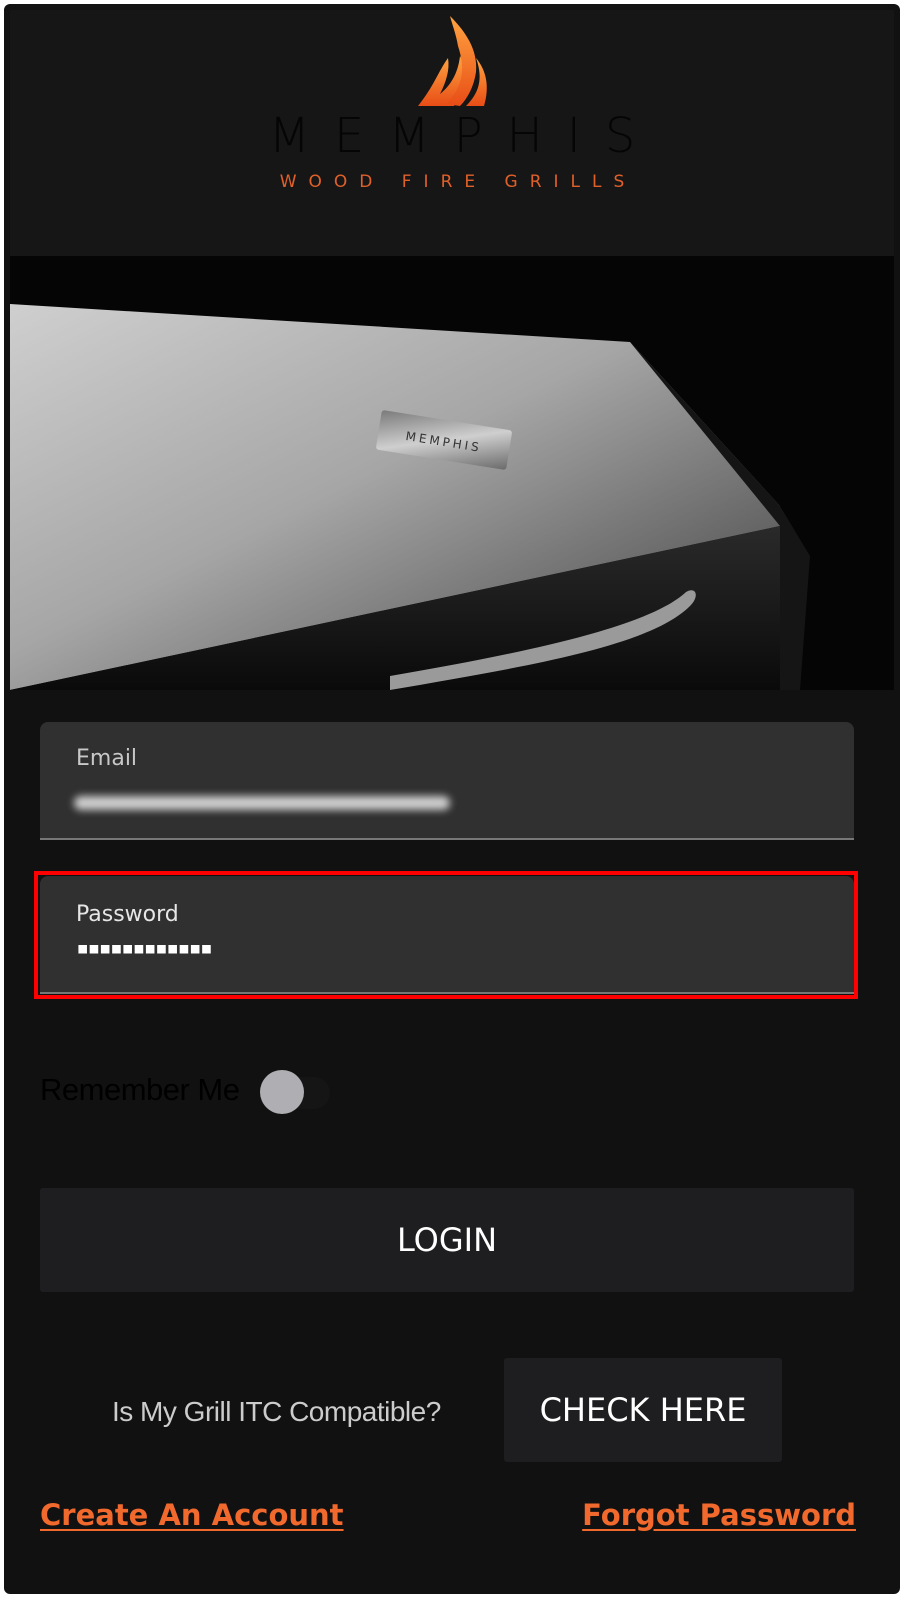  I want to click on flame-logo-icon, so click(452, 61).